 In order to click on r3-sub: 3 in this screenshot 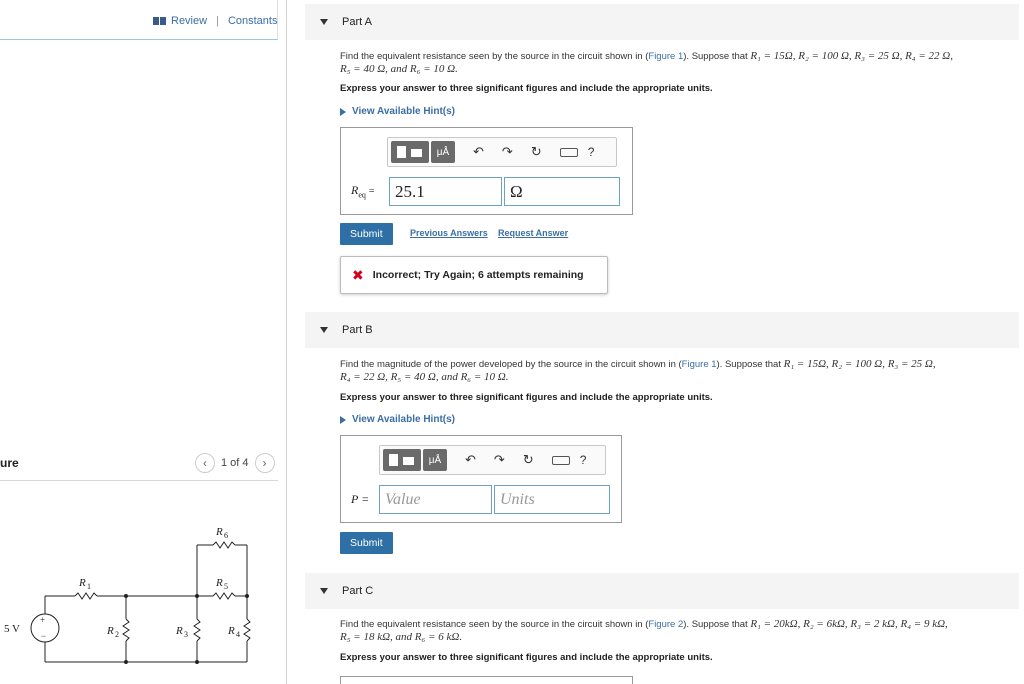, I will do `click(186, 634)`.